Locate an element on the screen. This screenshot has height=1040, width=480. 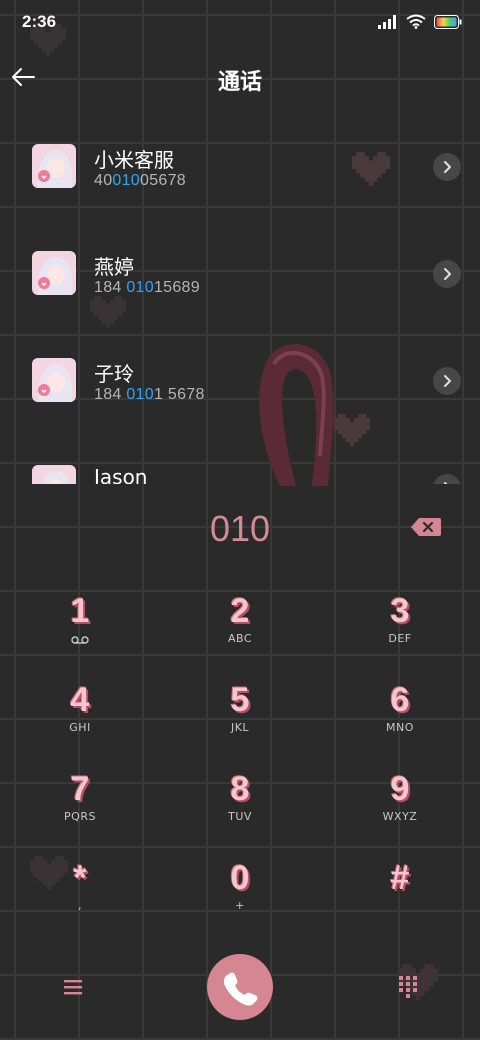
key-8: 8 TUV is located at coordinates (240, 814).